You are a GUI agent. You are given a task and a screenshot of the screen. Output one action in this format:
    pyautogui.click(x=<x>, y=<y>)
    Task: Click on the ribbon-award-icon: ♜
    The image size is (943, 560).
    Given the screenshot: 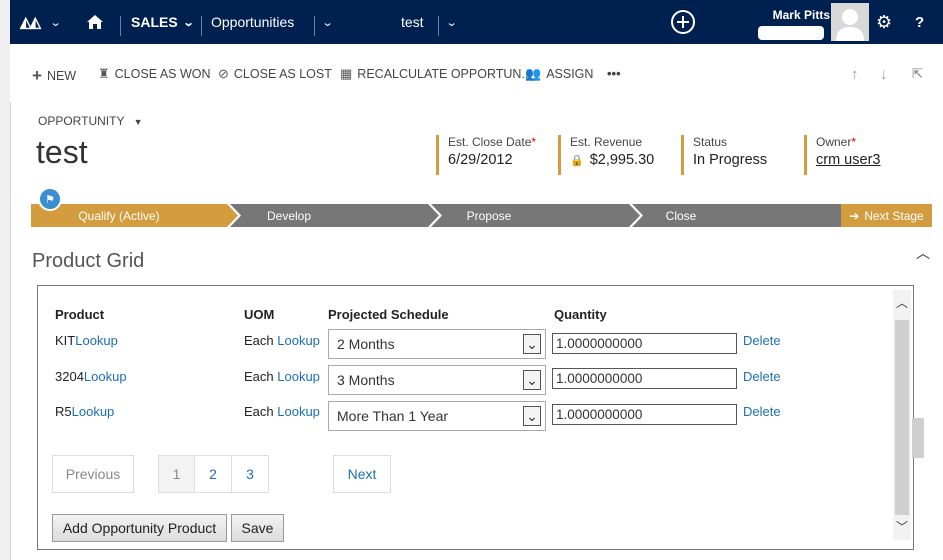 What is the action you would take?
    pyautogui.click(x=104, y=73)
    